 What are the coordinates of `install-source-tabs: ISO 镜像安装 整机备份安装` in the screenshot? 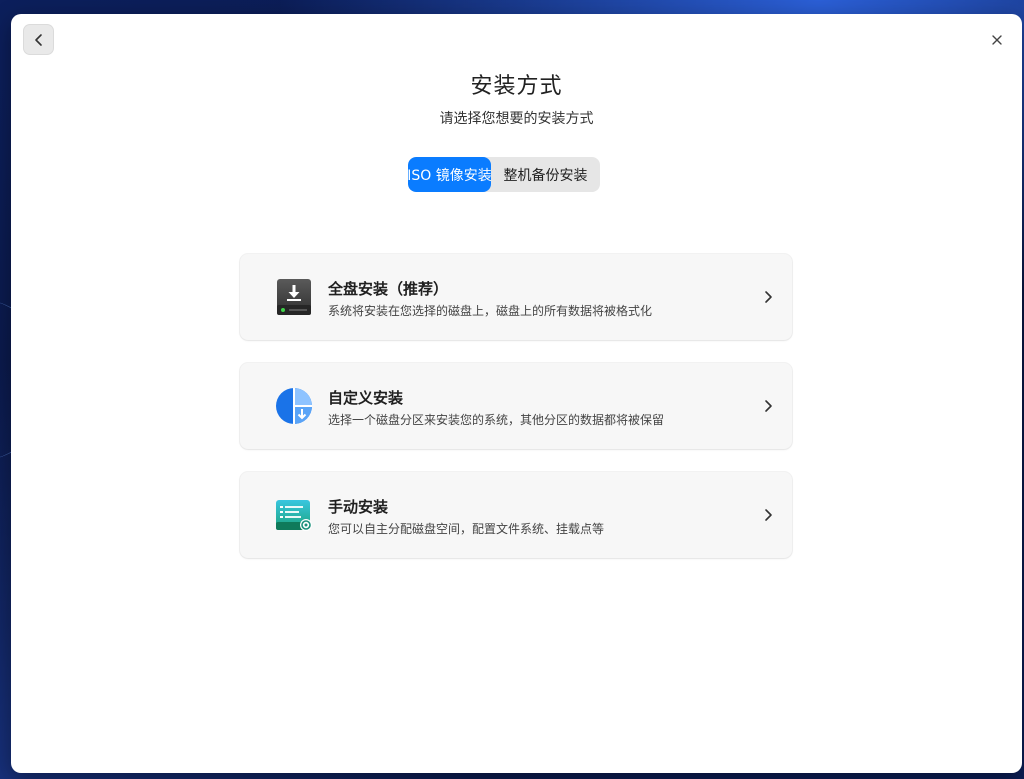 It's located at (504, 174).